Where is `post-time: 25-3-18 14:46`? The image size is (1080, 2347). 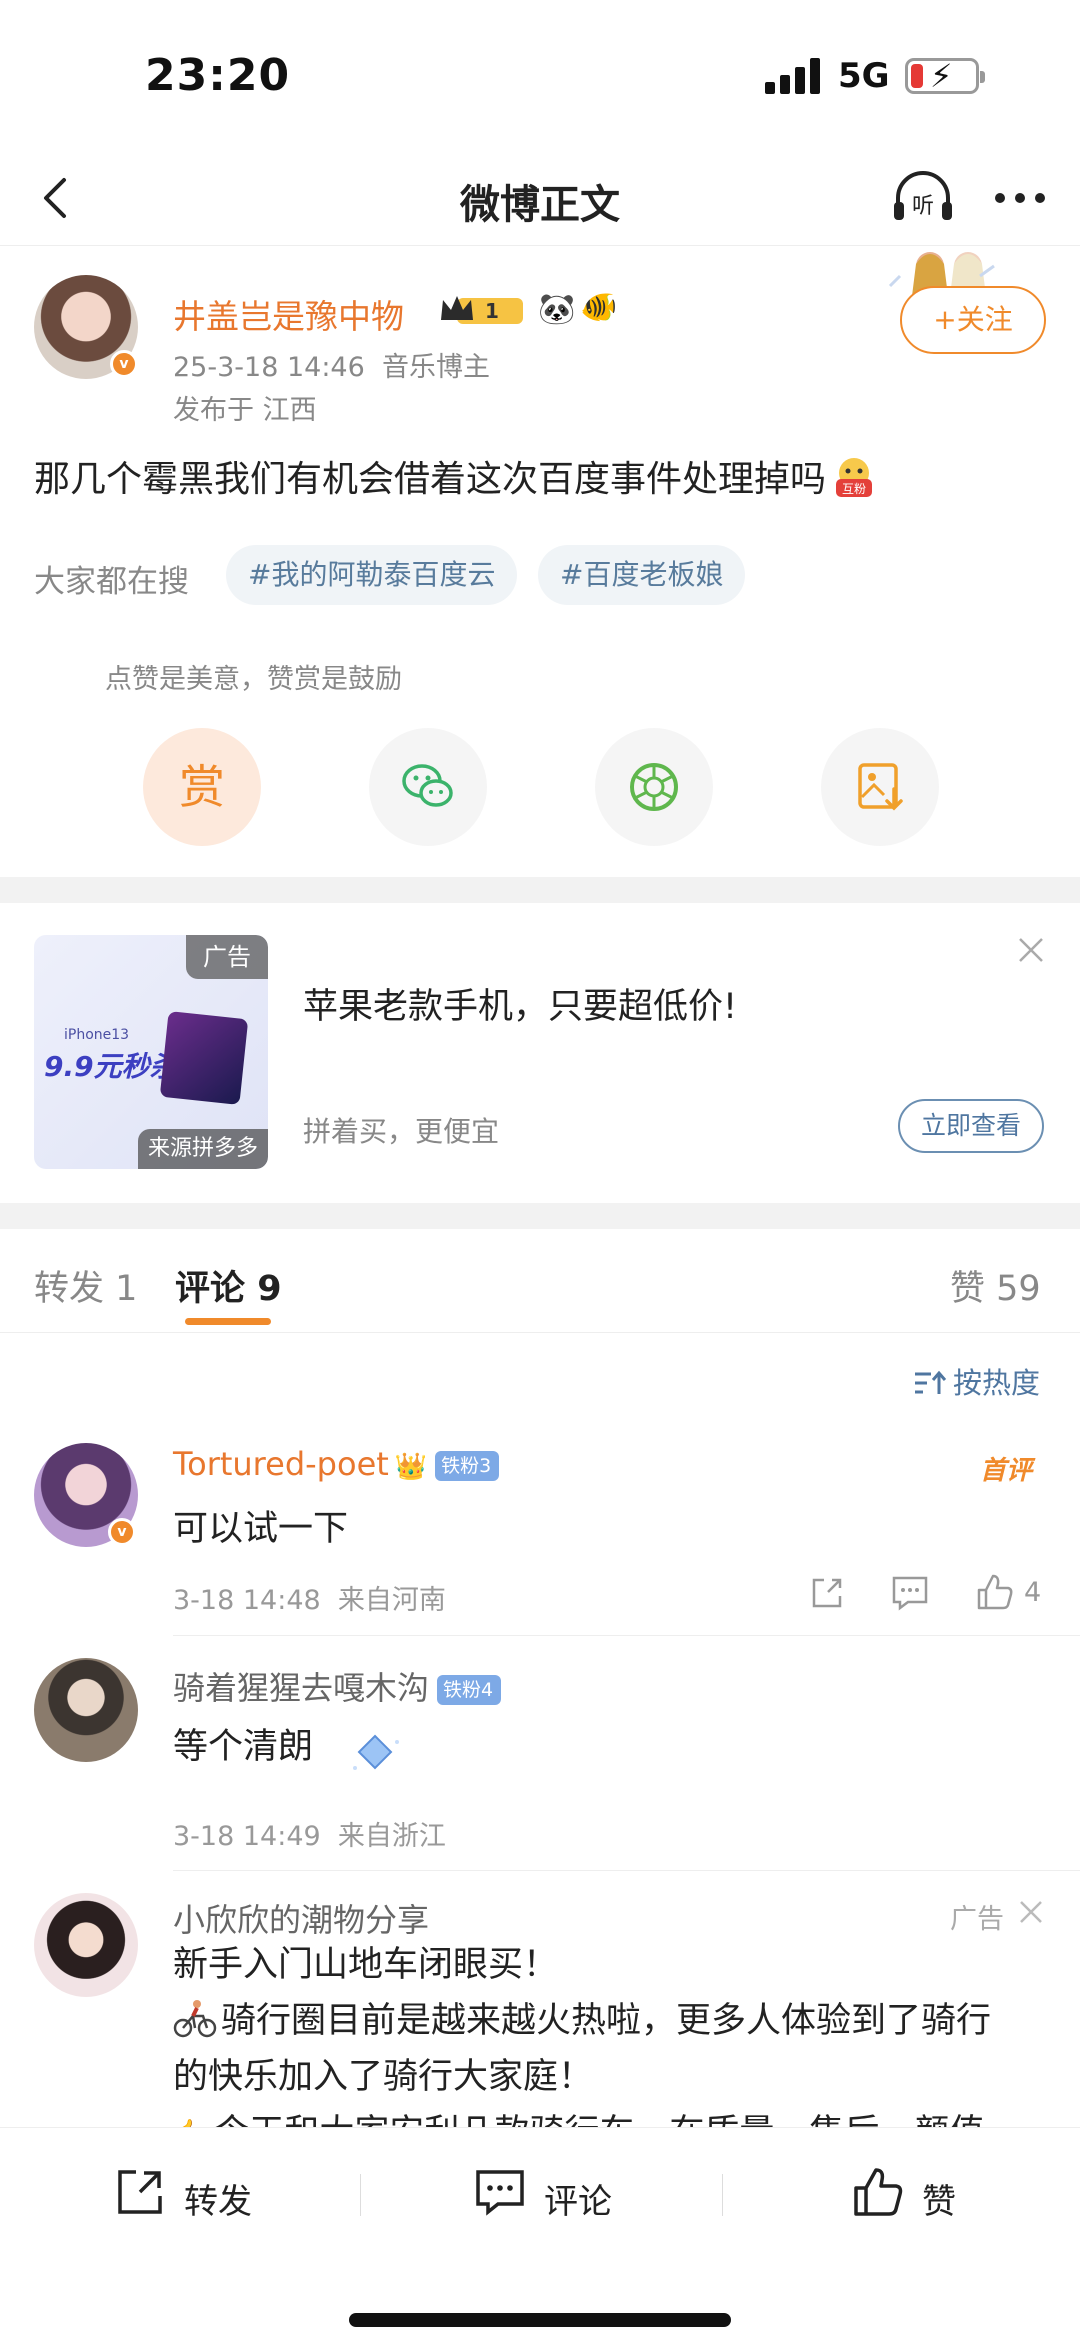
post-time: 25-3-18 14:46 is located at coordinates (269, 367).